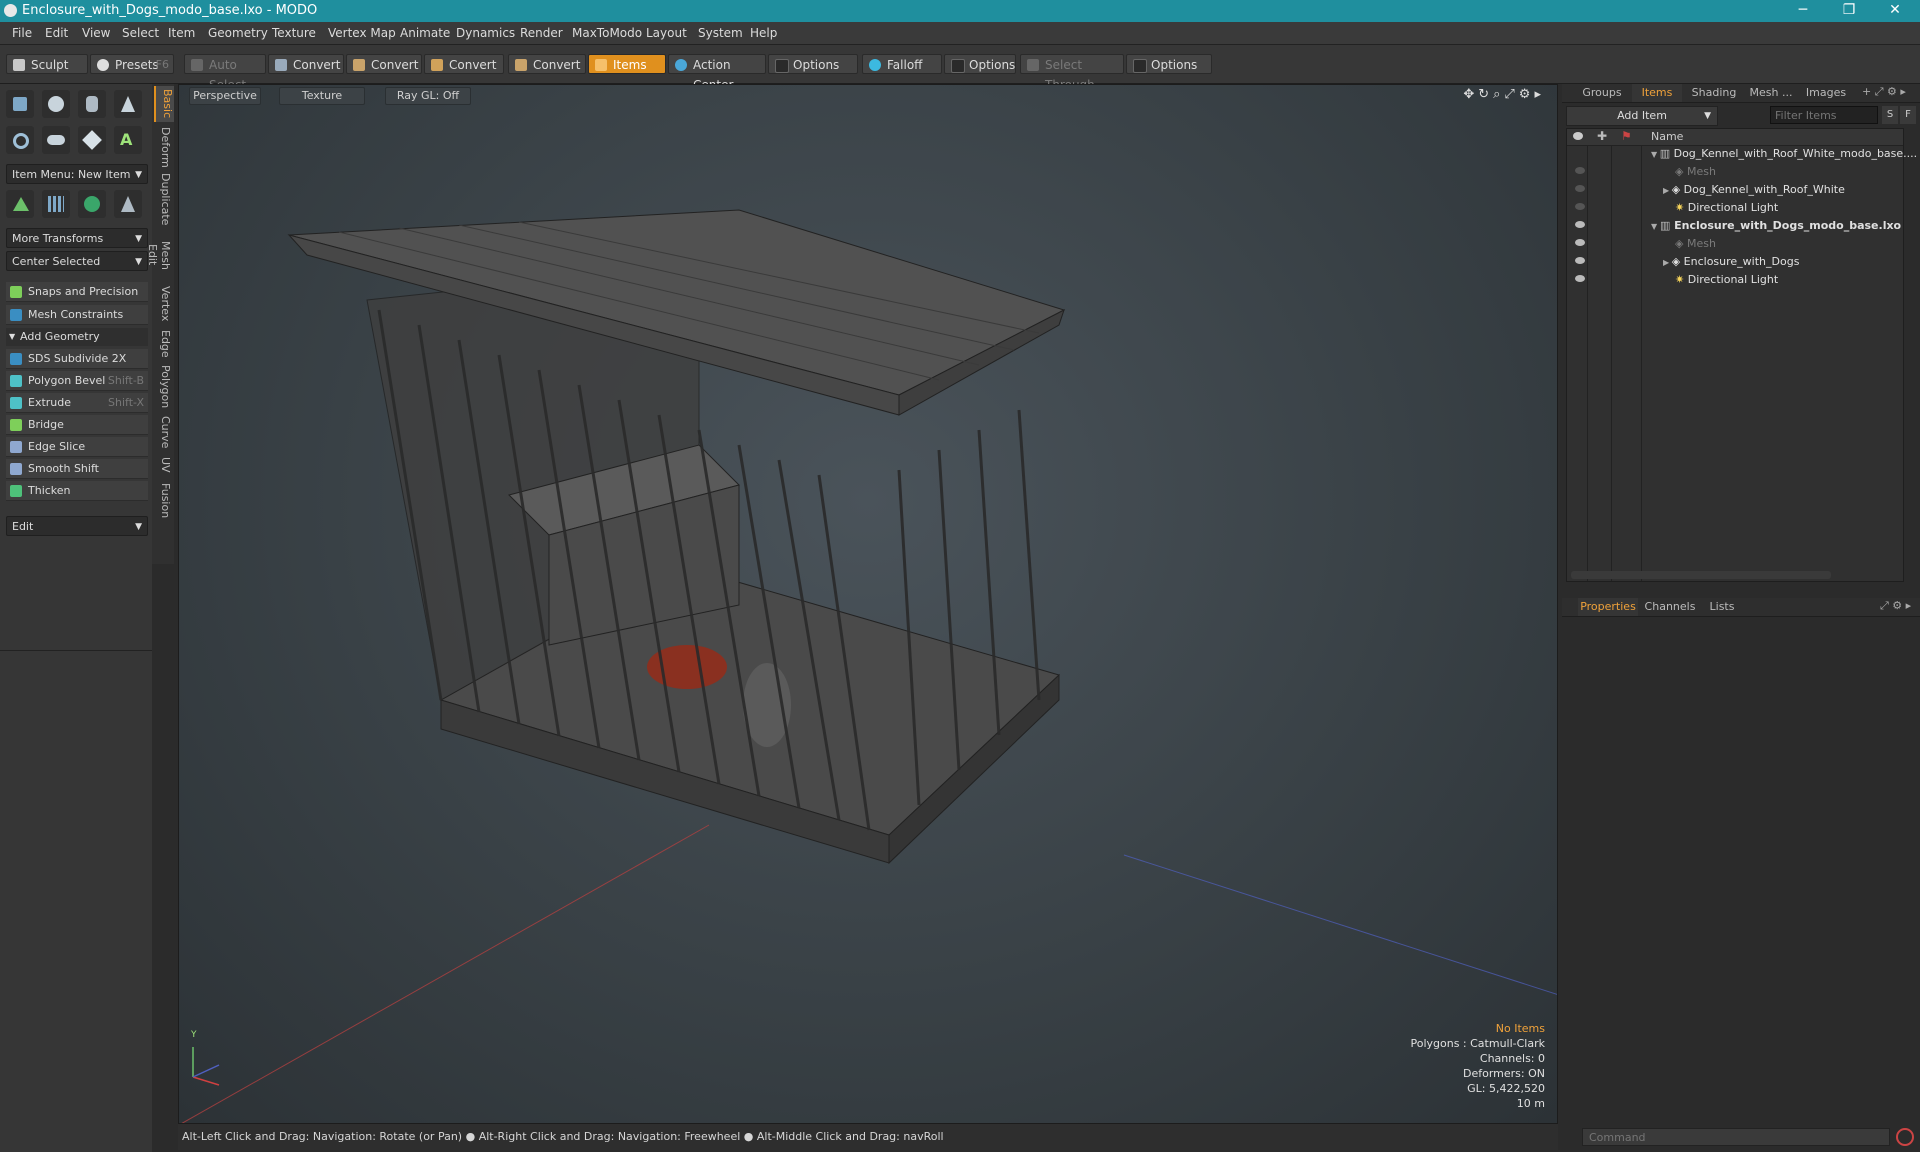 This screenshot has width=1920, height=1152. What do you see at coordinates (225, 73) in the screenshot?
I see `auto-select-button: Auto Select` at bounding box center [225, 73].